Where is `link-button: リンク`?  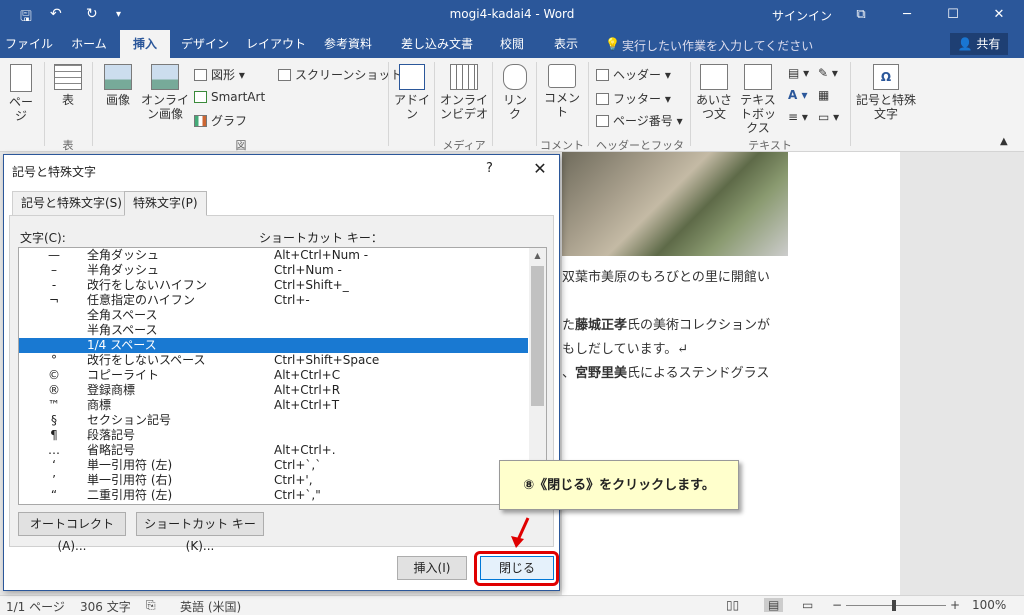
link-button: リンク is located at coordinates (515, 92).